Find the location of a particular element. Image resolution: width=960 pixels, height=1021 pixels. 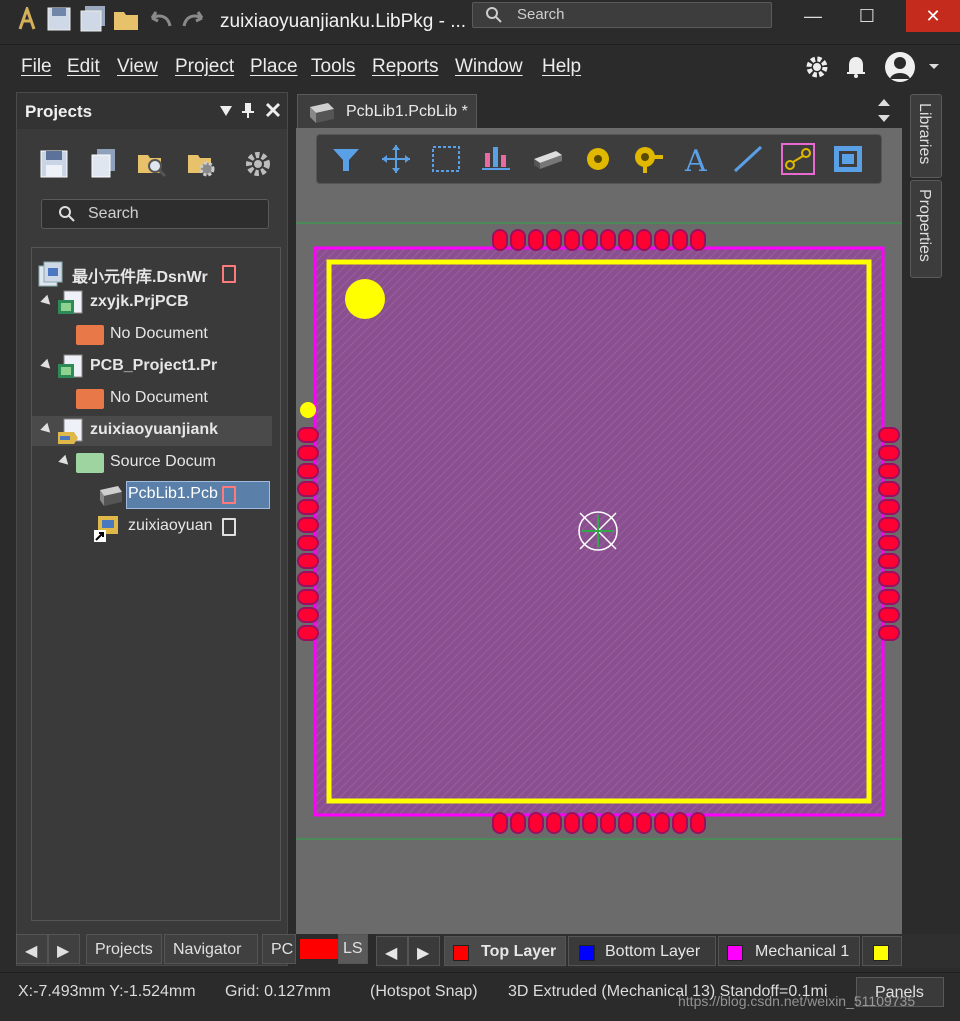

chevron-down-icon is located at coordinates (934, 67).